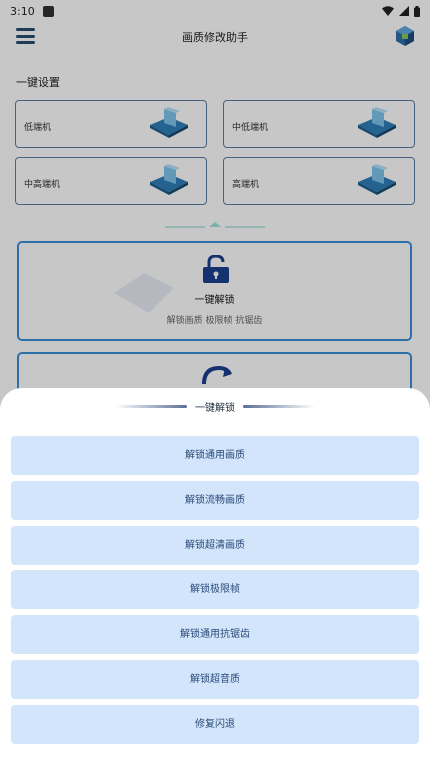  Describe the element at coordinates (215, 679) in the screenshot. I see `unlock-super-audio-button: 解锁超音质` at that location.